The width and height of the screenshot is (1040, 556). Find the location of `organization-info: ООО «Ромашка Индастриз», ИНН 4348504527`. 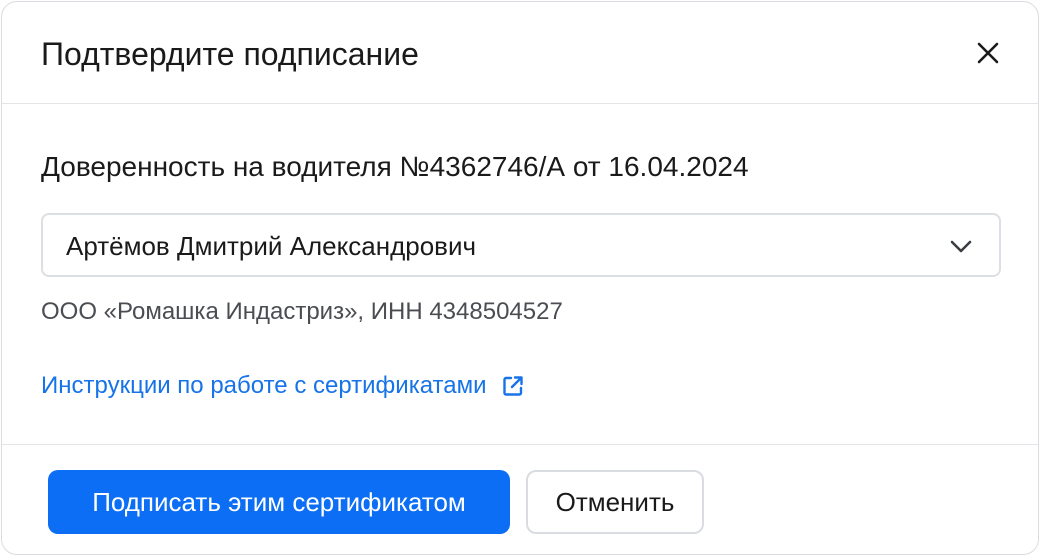

organization-info: ООО «Ромашка Индастриз», ИНН 4348504527 is located at coordinates (302, 311).